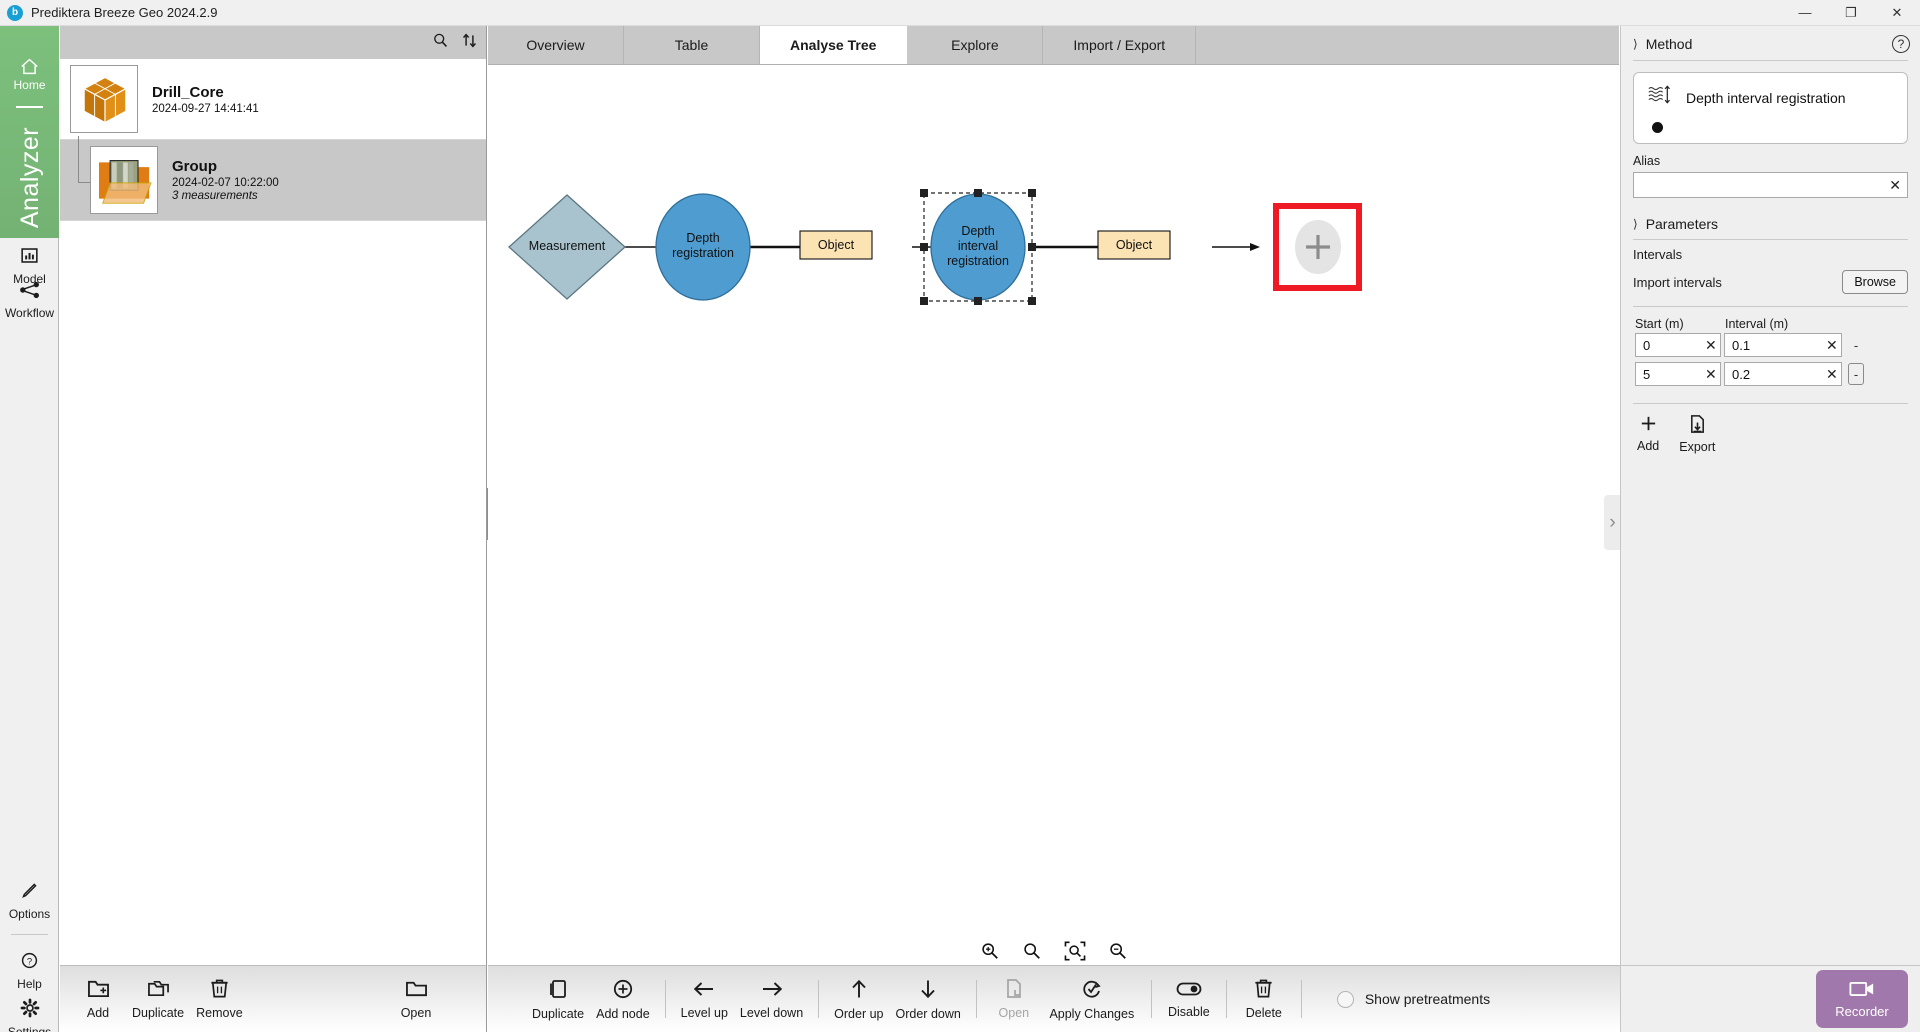  I want to click on tab-overview: Overview, so click(556, 45).